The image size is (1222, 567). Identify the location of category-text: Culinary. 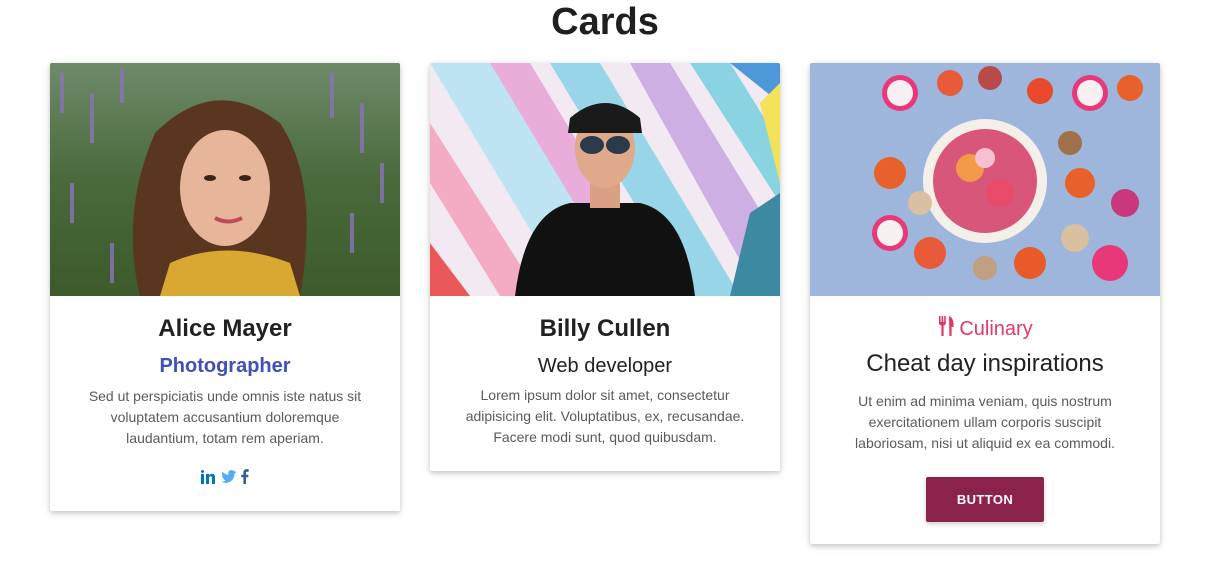
(996, 329).